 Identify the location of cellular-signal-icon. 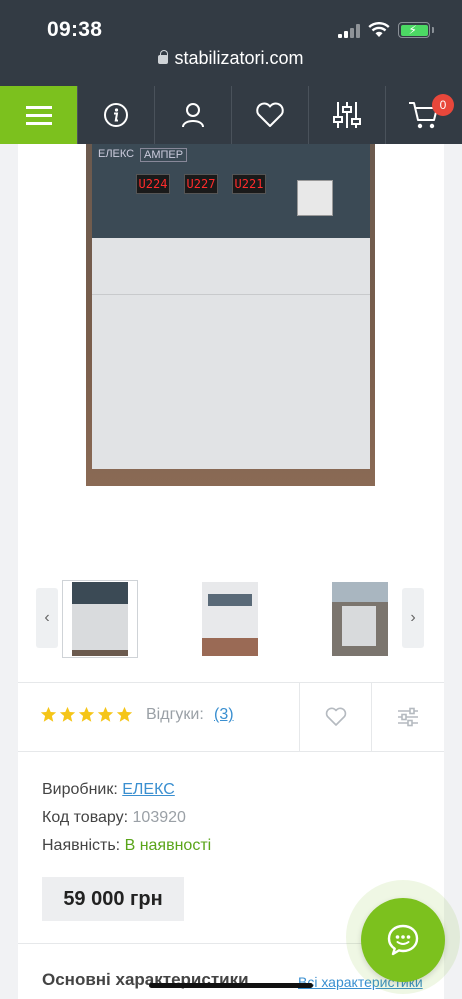
(349, 31).